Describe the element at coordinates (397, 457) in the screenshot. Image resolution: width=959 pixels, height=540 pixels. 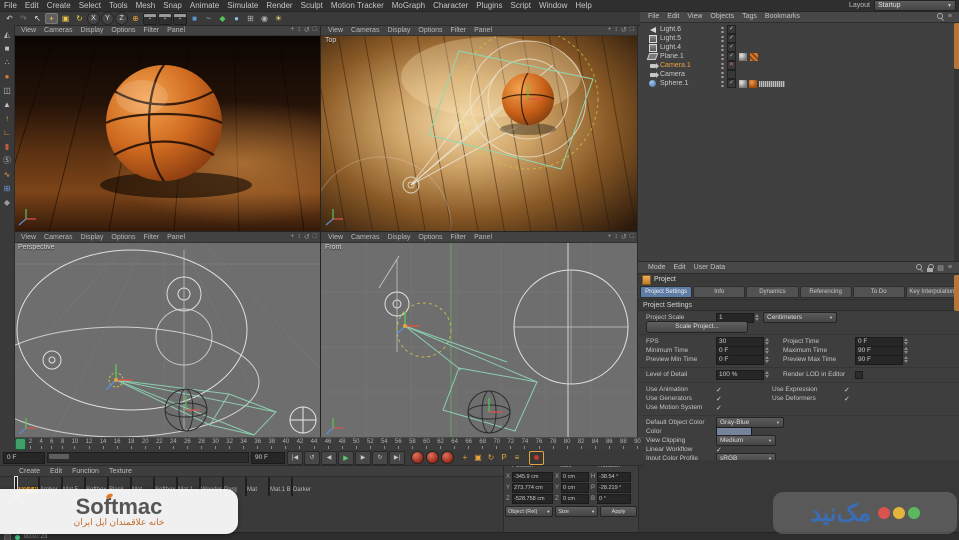
I see `goto-end-button: ▶|` at that location.